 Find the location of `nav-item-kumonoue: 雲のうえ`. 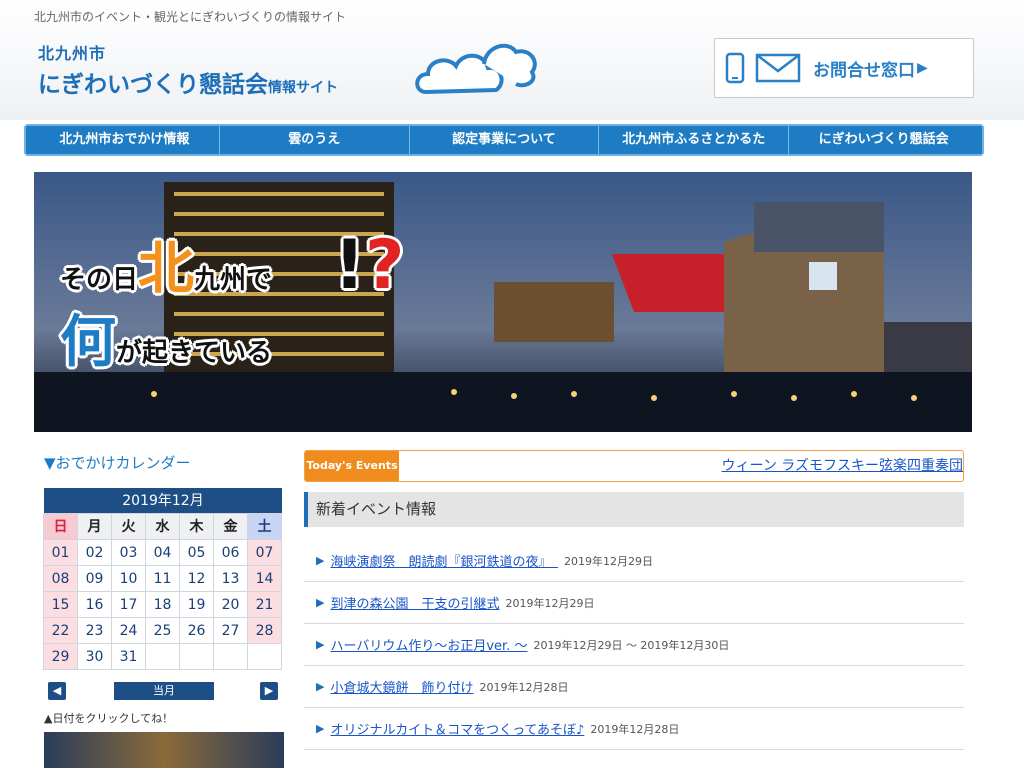

nav-item-kumonoue: 雲のうえ is located at coordinates (315, 140).